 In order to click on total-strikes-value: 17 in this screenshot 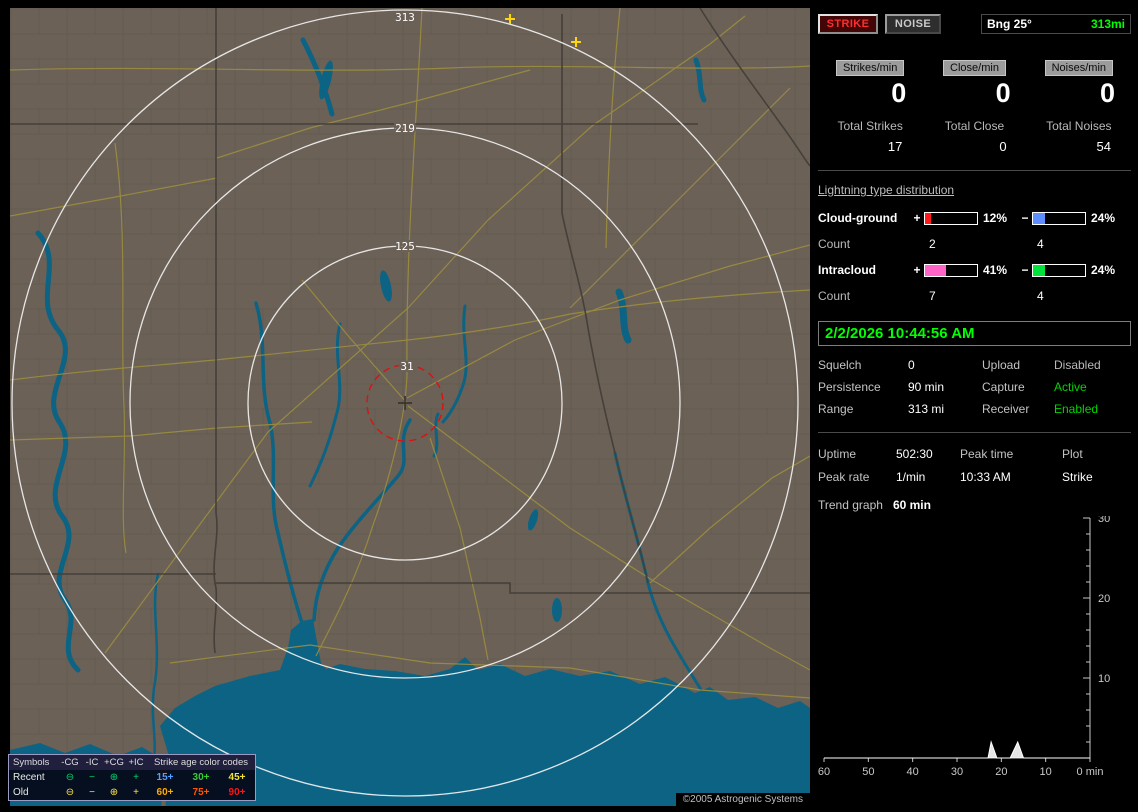, I will do `click(895, 146)`.